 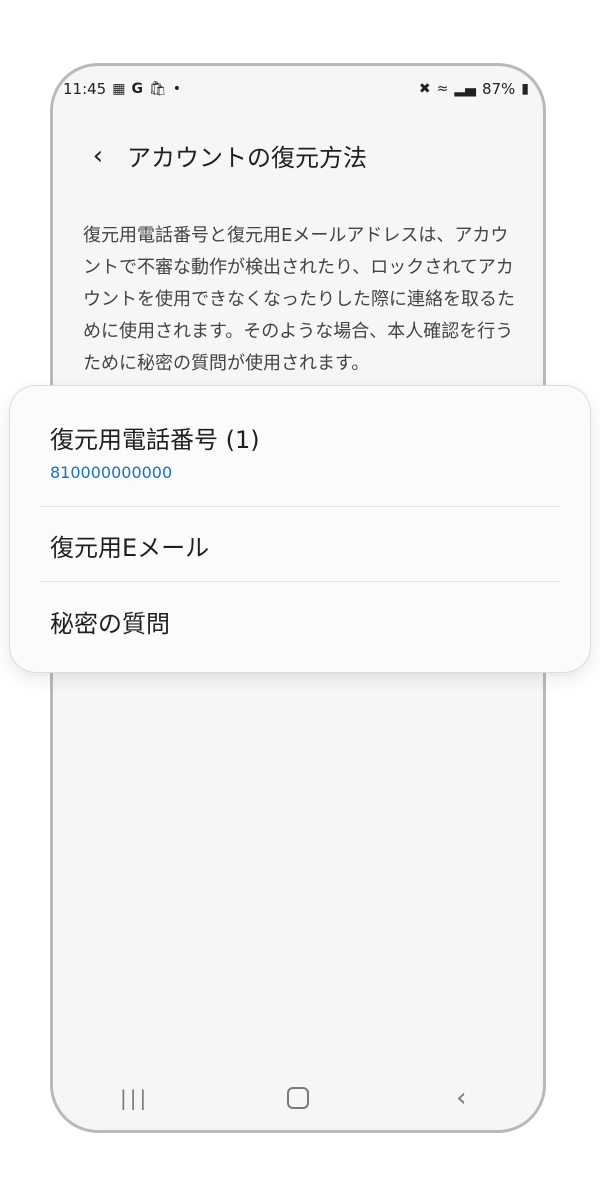 I want to click on recent-apps-button: |||, so click(x=135, y=1098).